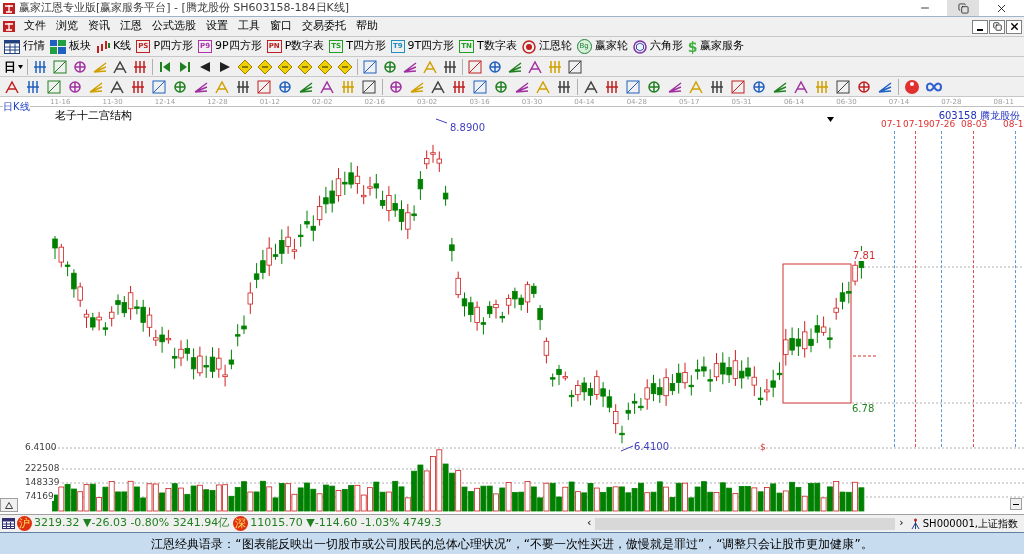 The height and width of the screenshot is (554, 1024). Describe the element at coordinates (916, 124) in the screenshot. I see `forecast-date-label: 07-19` at that location.